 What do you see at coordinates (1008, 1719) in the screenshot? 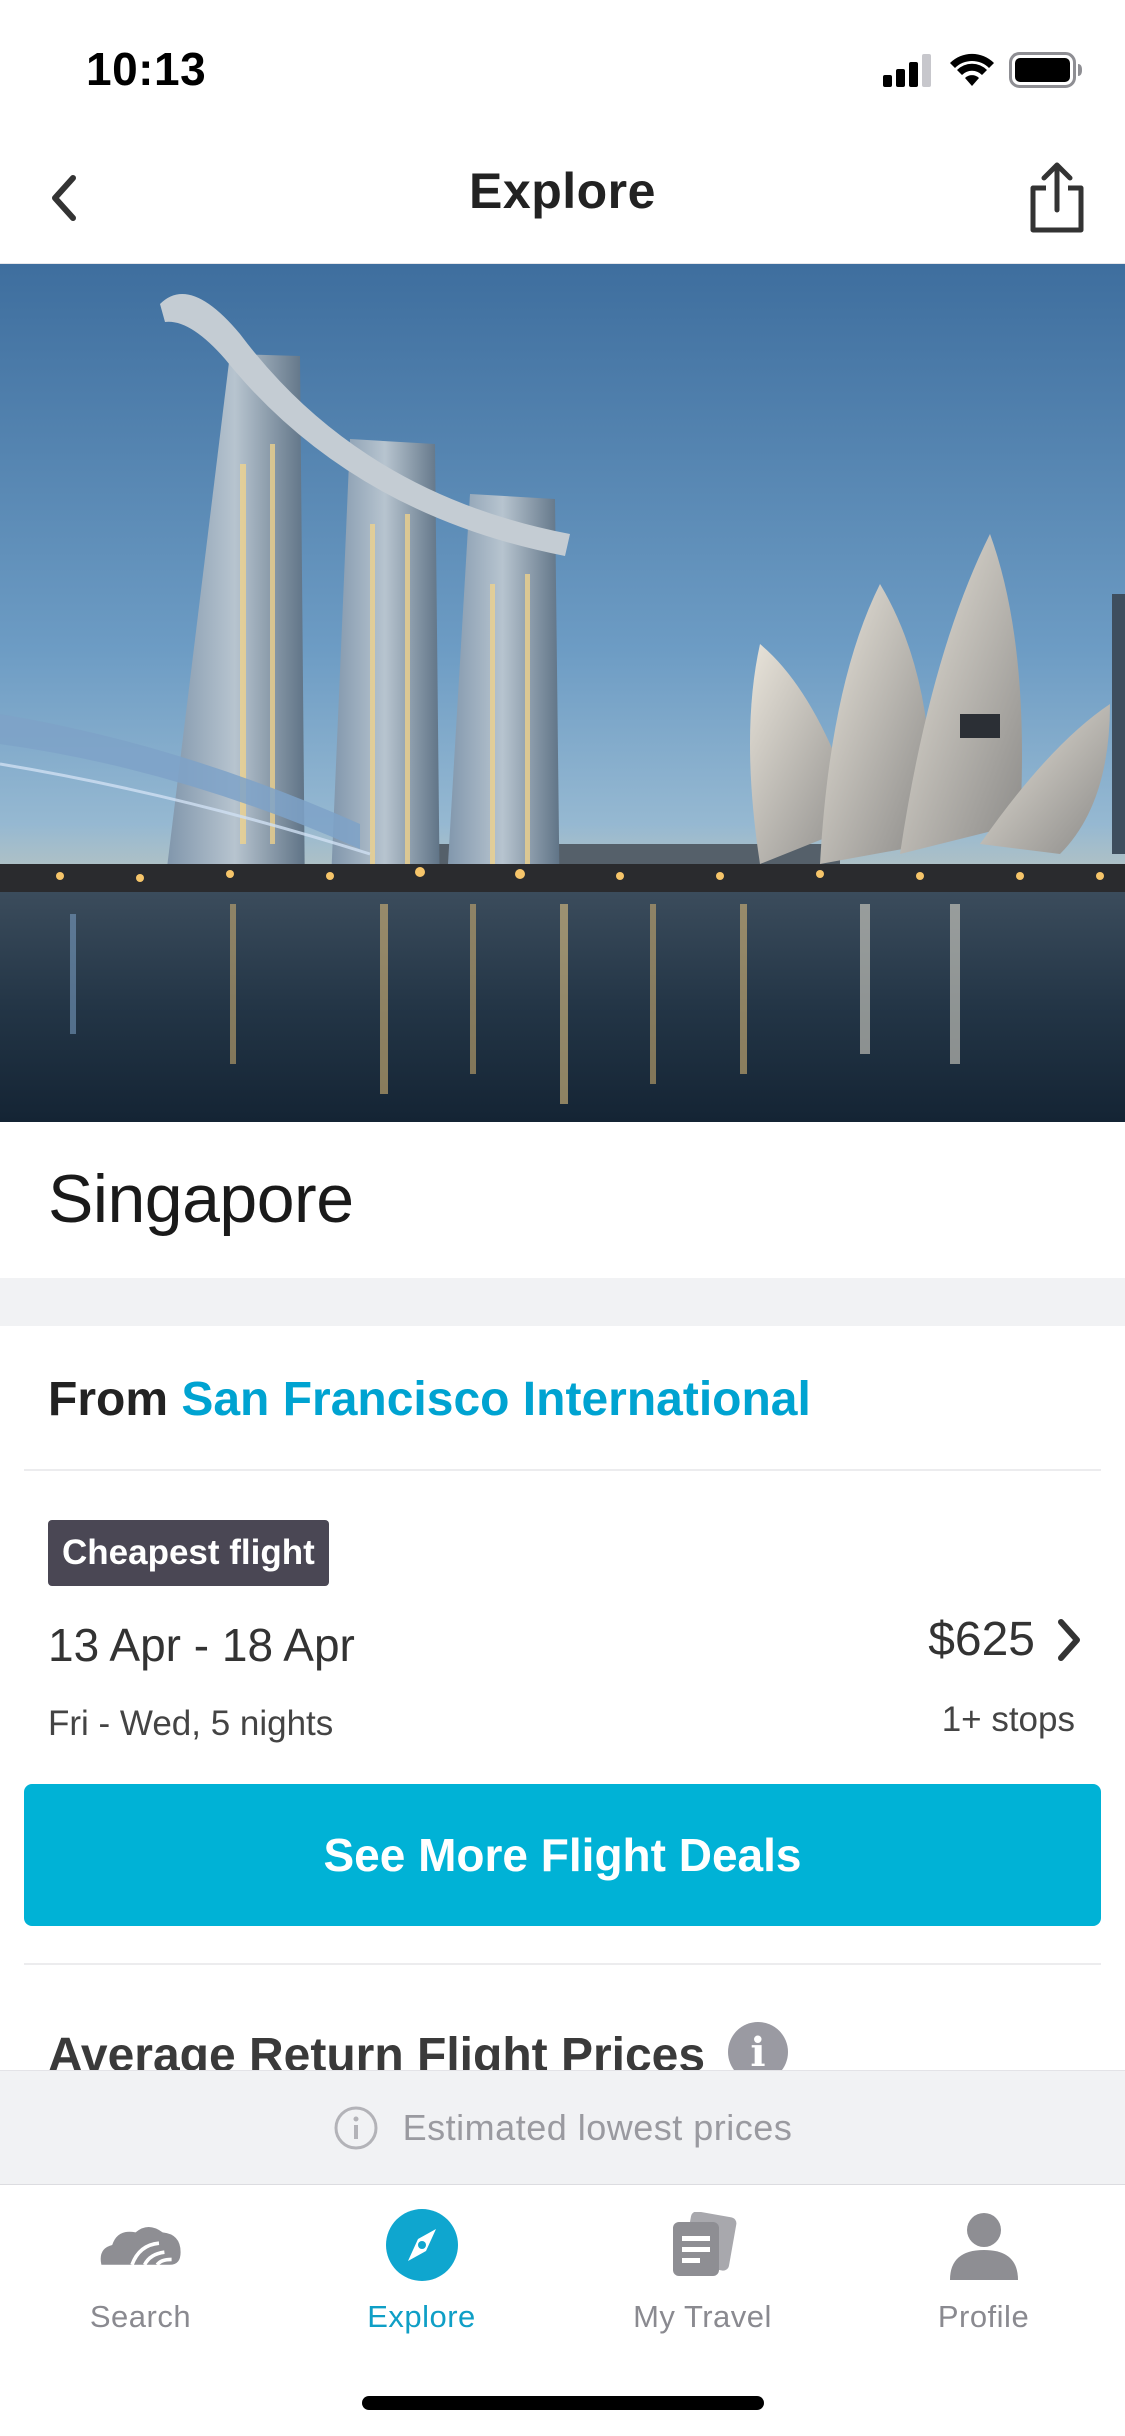
I see `flight-stops: 1+ stops` at bounding box center [1008, 1719].